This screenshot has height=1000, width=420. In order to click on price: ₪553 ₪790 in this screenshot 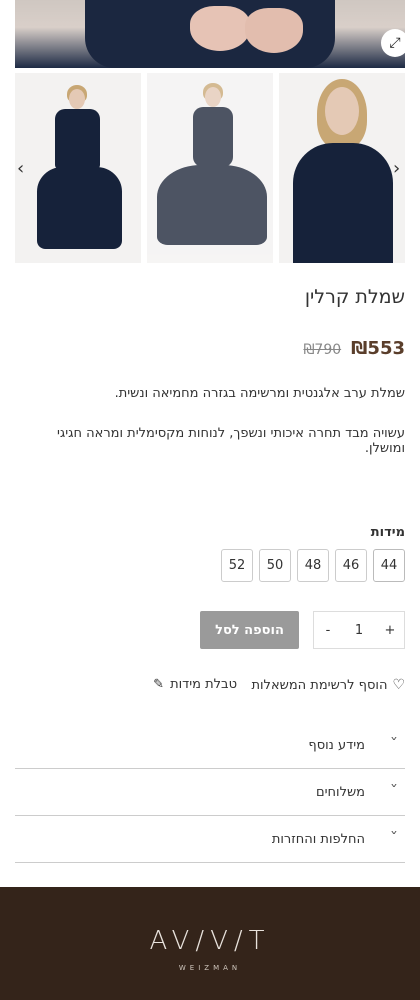, I will do `click(354, 348)`.